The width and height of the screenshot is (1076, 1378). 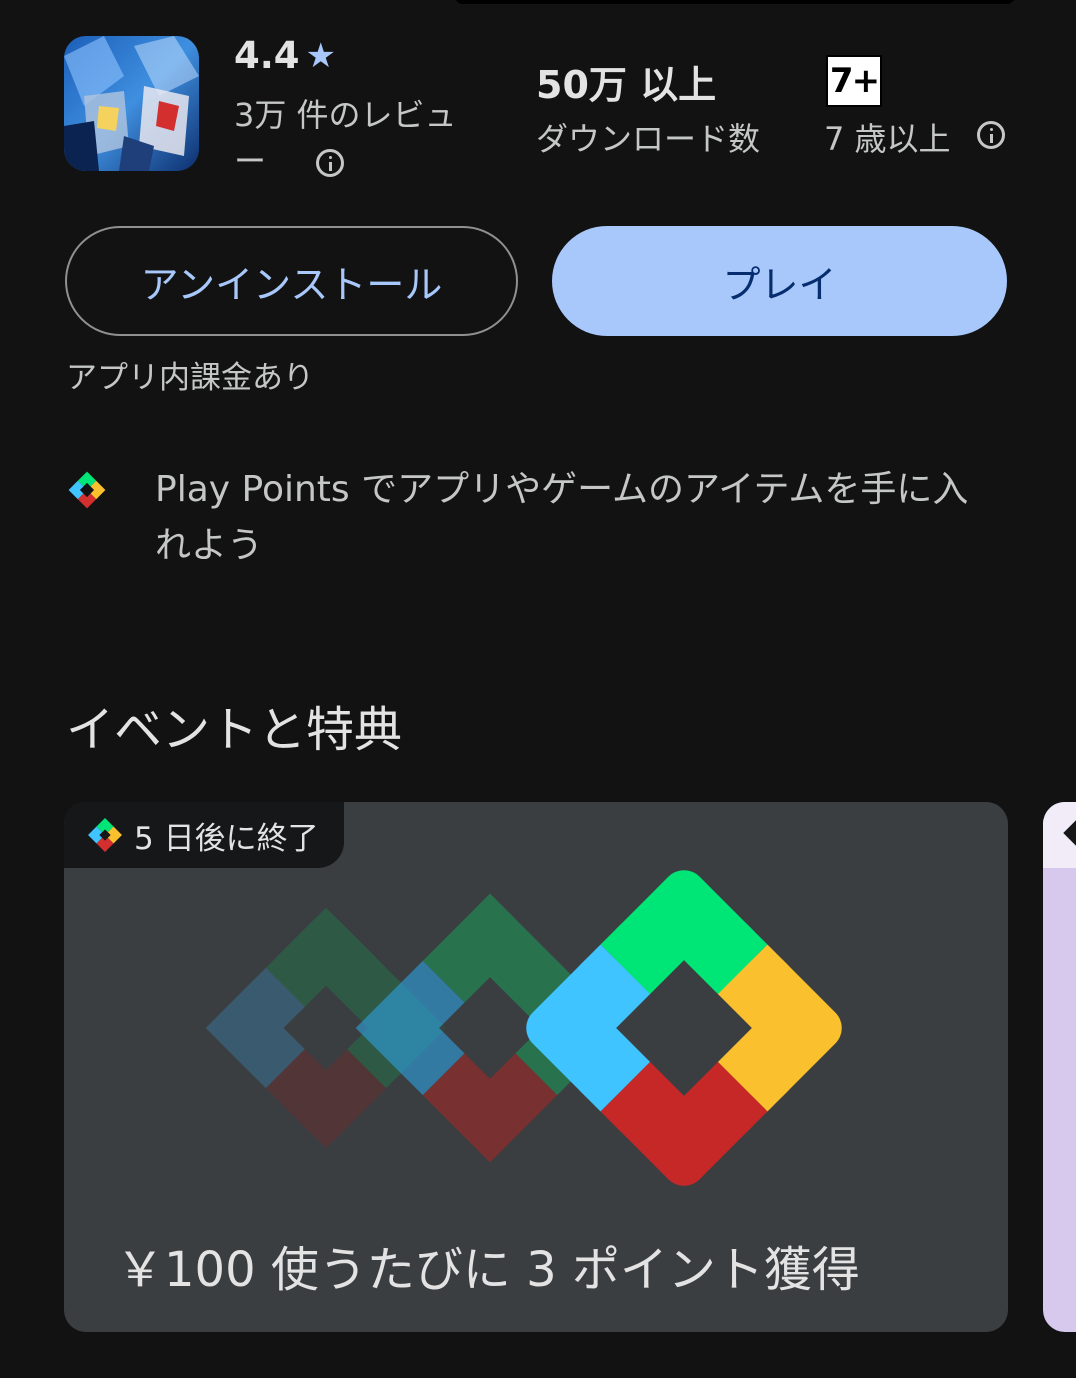 I want to click on info-icon, so click(x=330, y=163).